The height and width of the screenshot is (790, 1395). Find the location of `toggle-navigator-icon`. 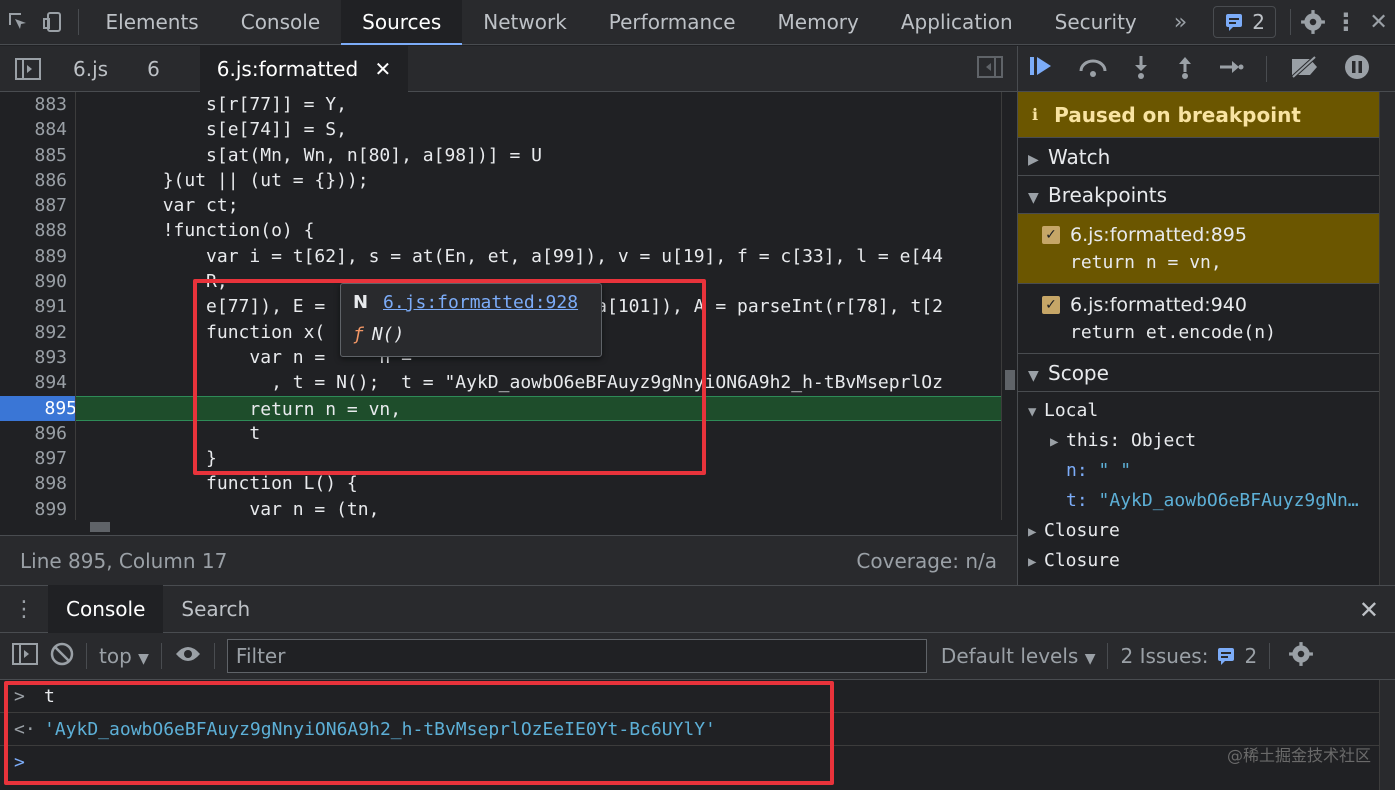

toggle-navigator-icon is located at coordinates (28, 68).